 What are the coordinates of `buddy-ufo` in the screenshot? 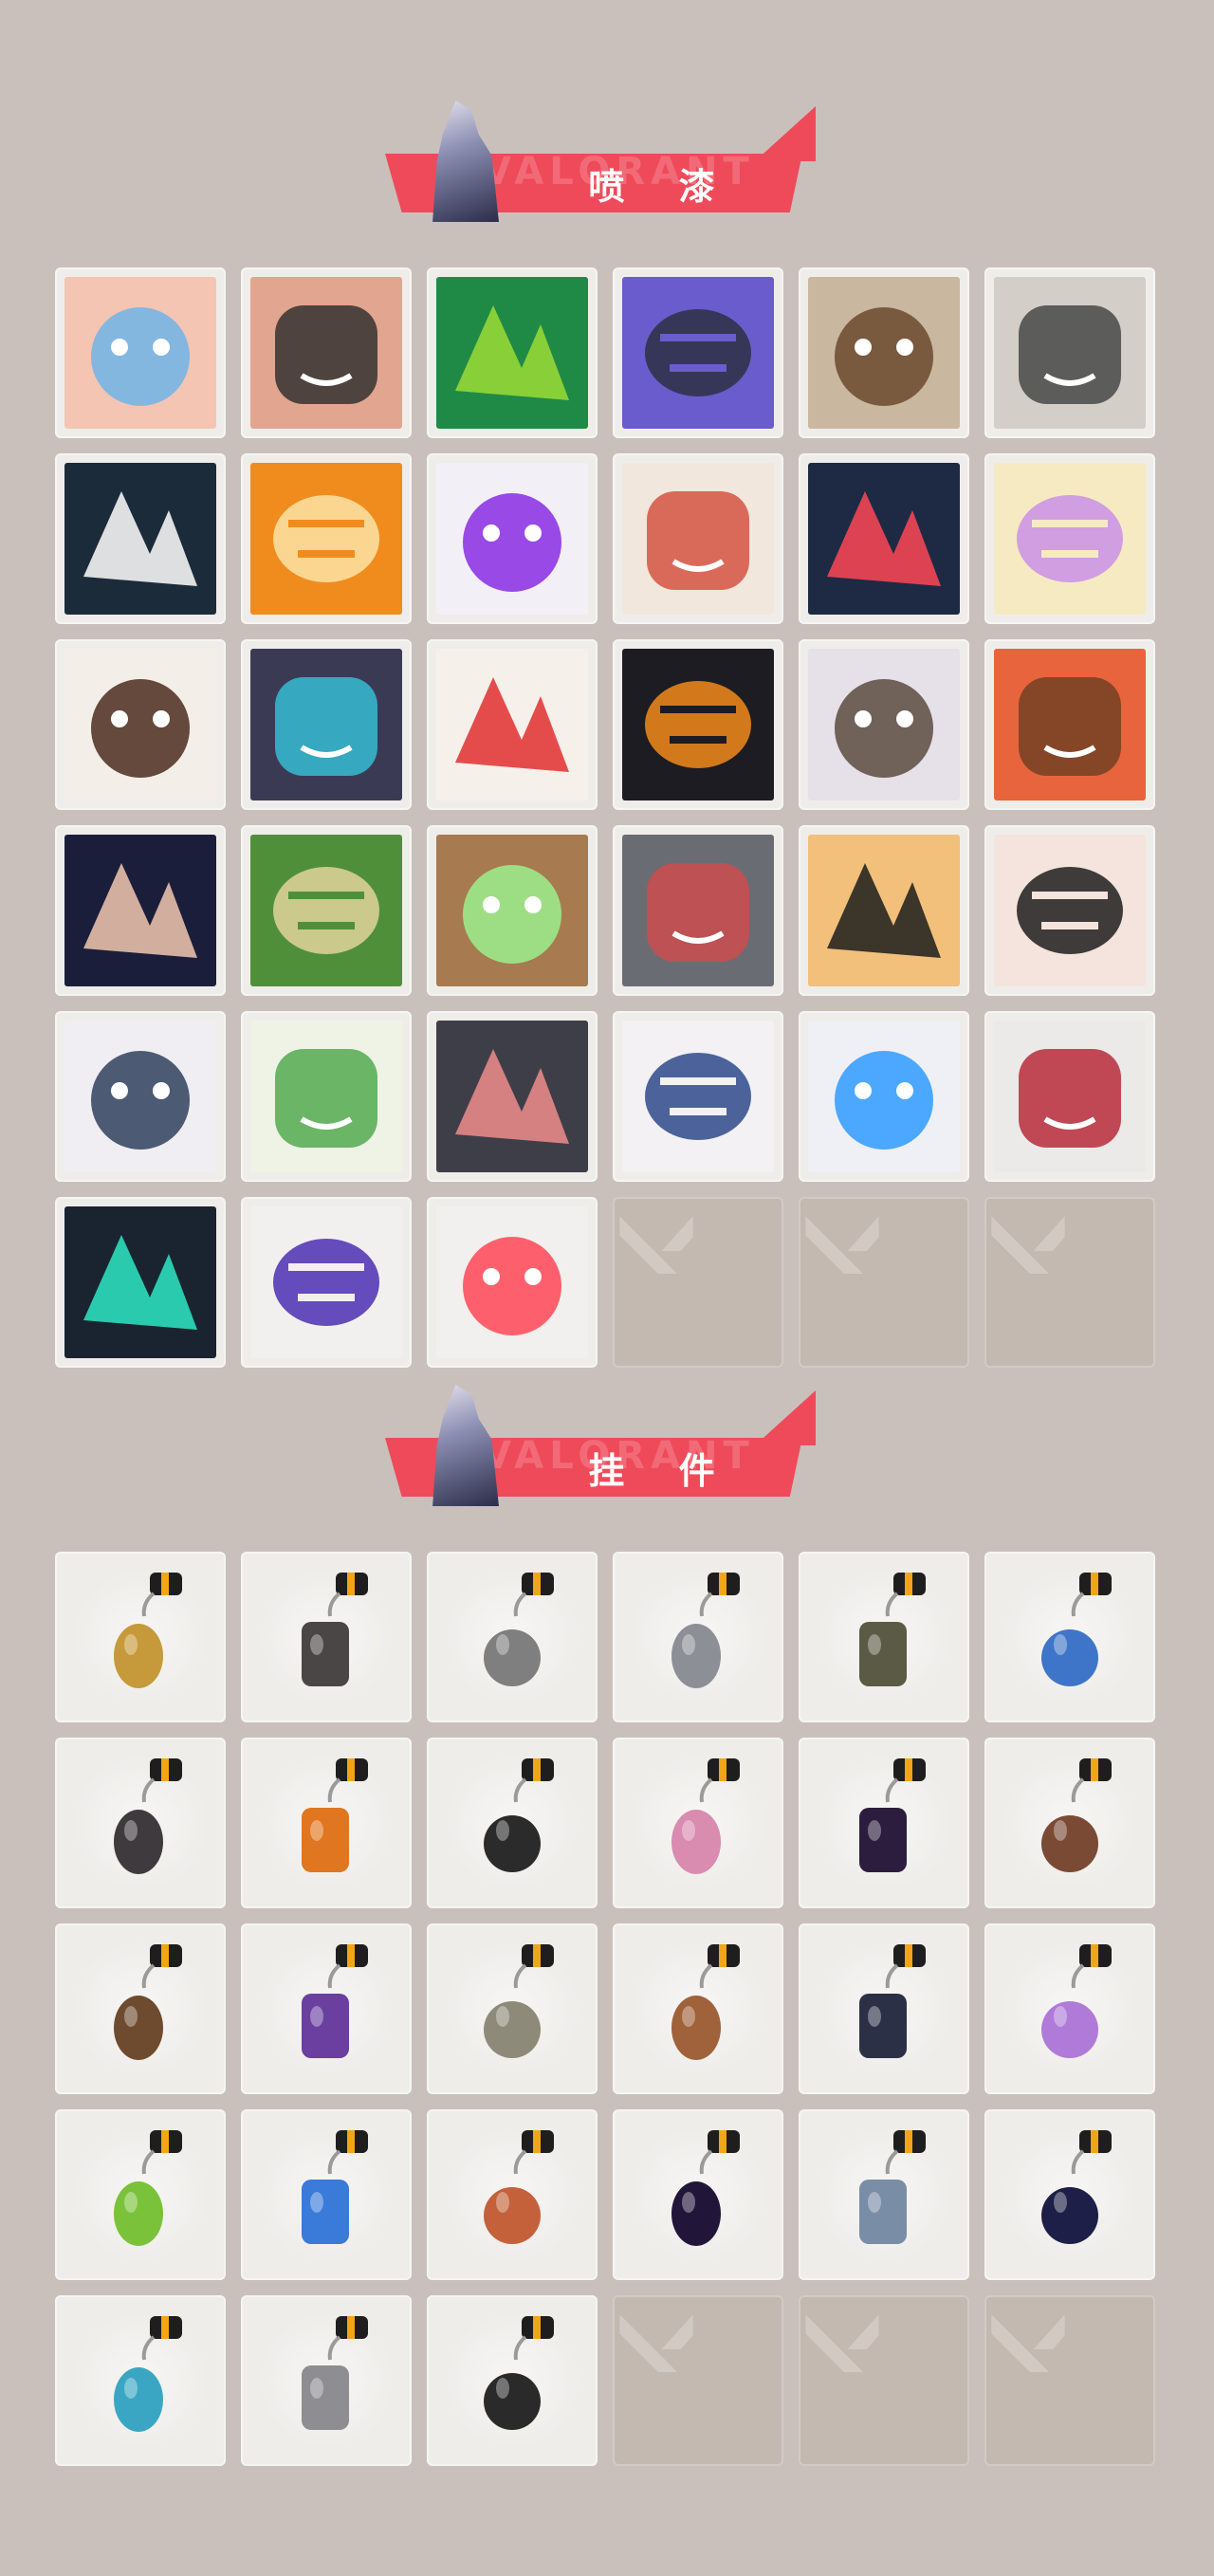 It's located at (140, 2380).